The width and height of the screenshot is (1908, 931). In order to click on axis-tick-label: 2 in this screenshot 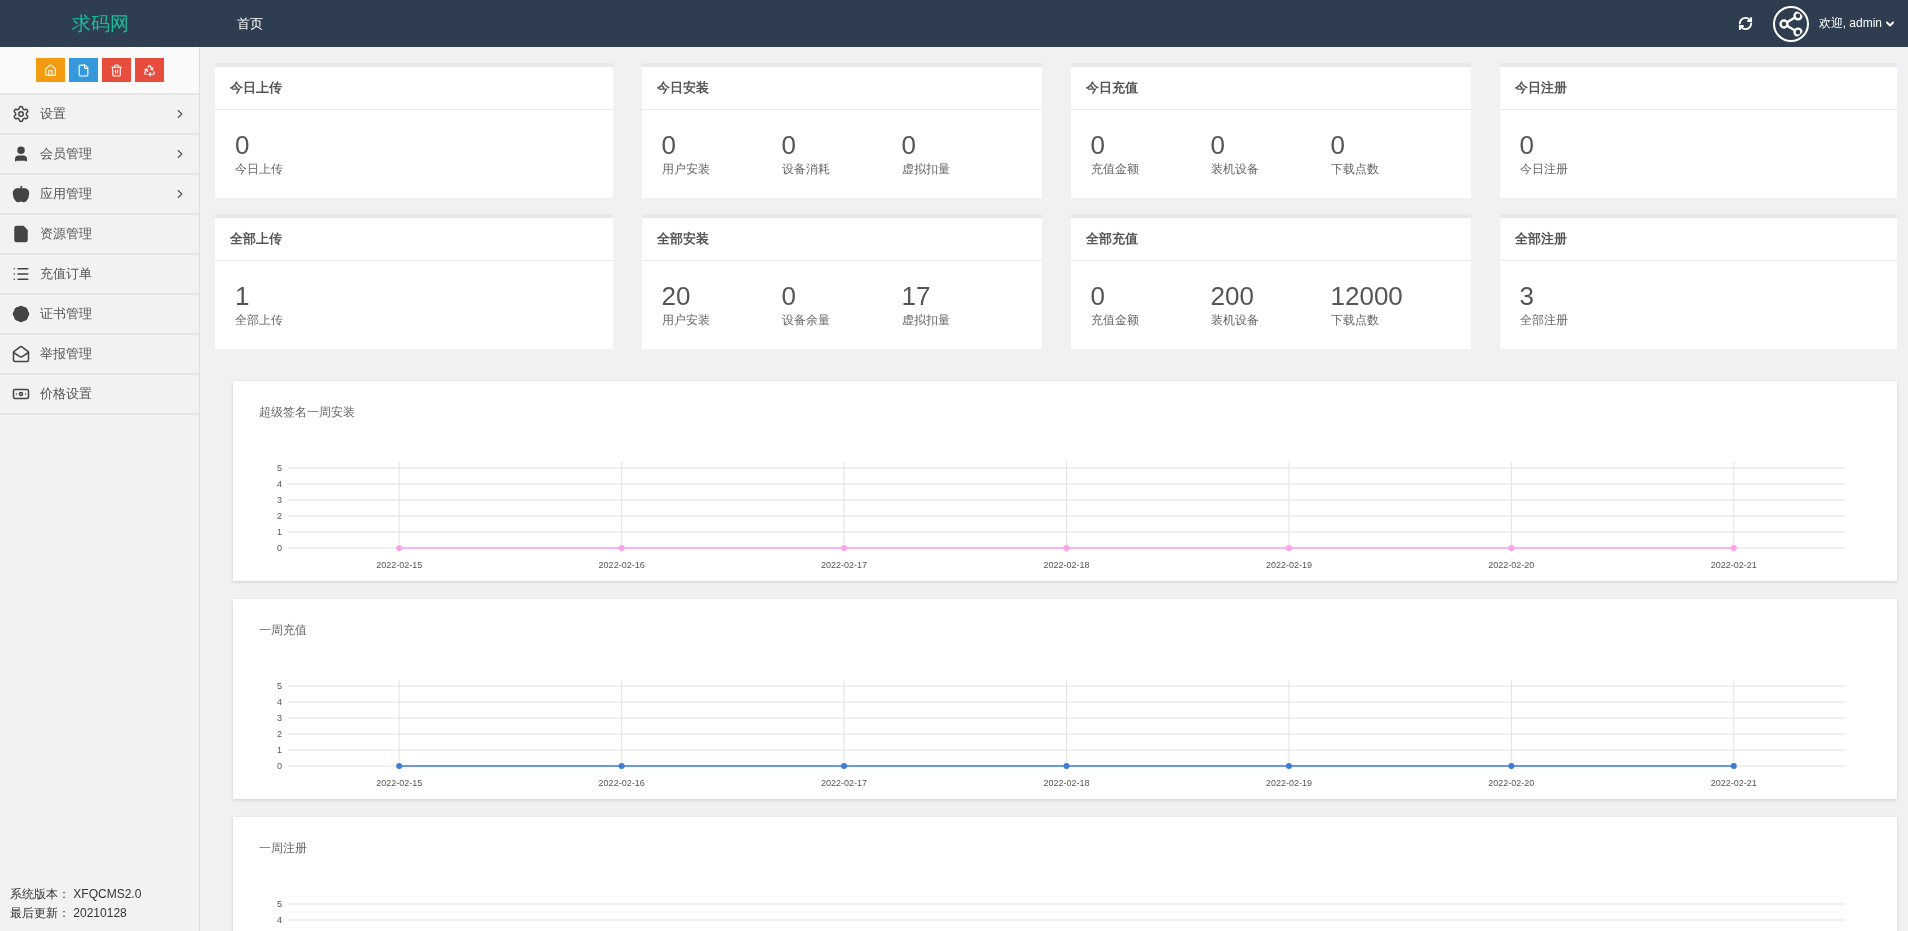, I will do `click(279, 734)`.